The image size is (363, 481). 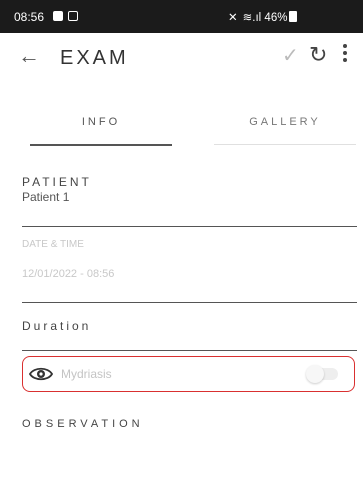 I want to click on date-time-value: 12/01/2022 - 08:56, so click(x=68, y=274).